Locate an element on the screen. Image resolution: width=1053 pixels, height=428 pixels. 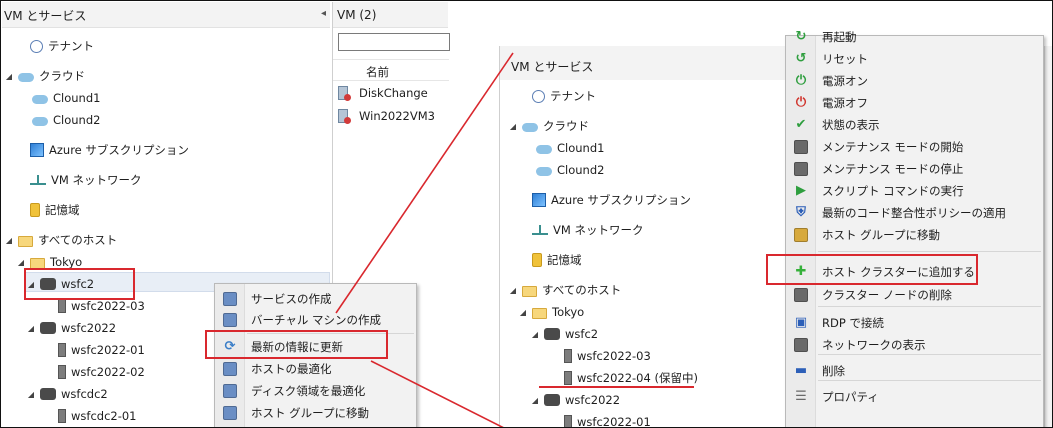
connector-line-top is located at coordinates (424, 183).